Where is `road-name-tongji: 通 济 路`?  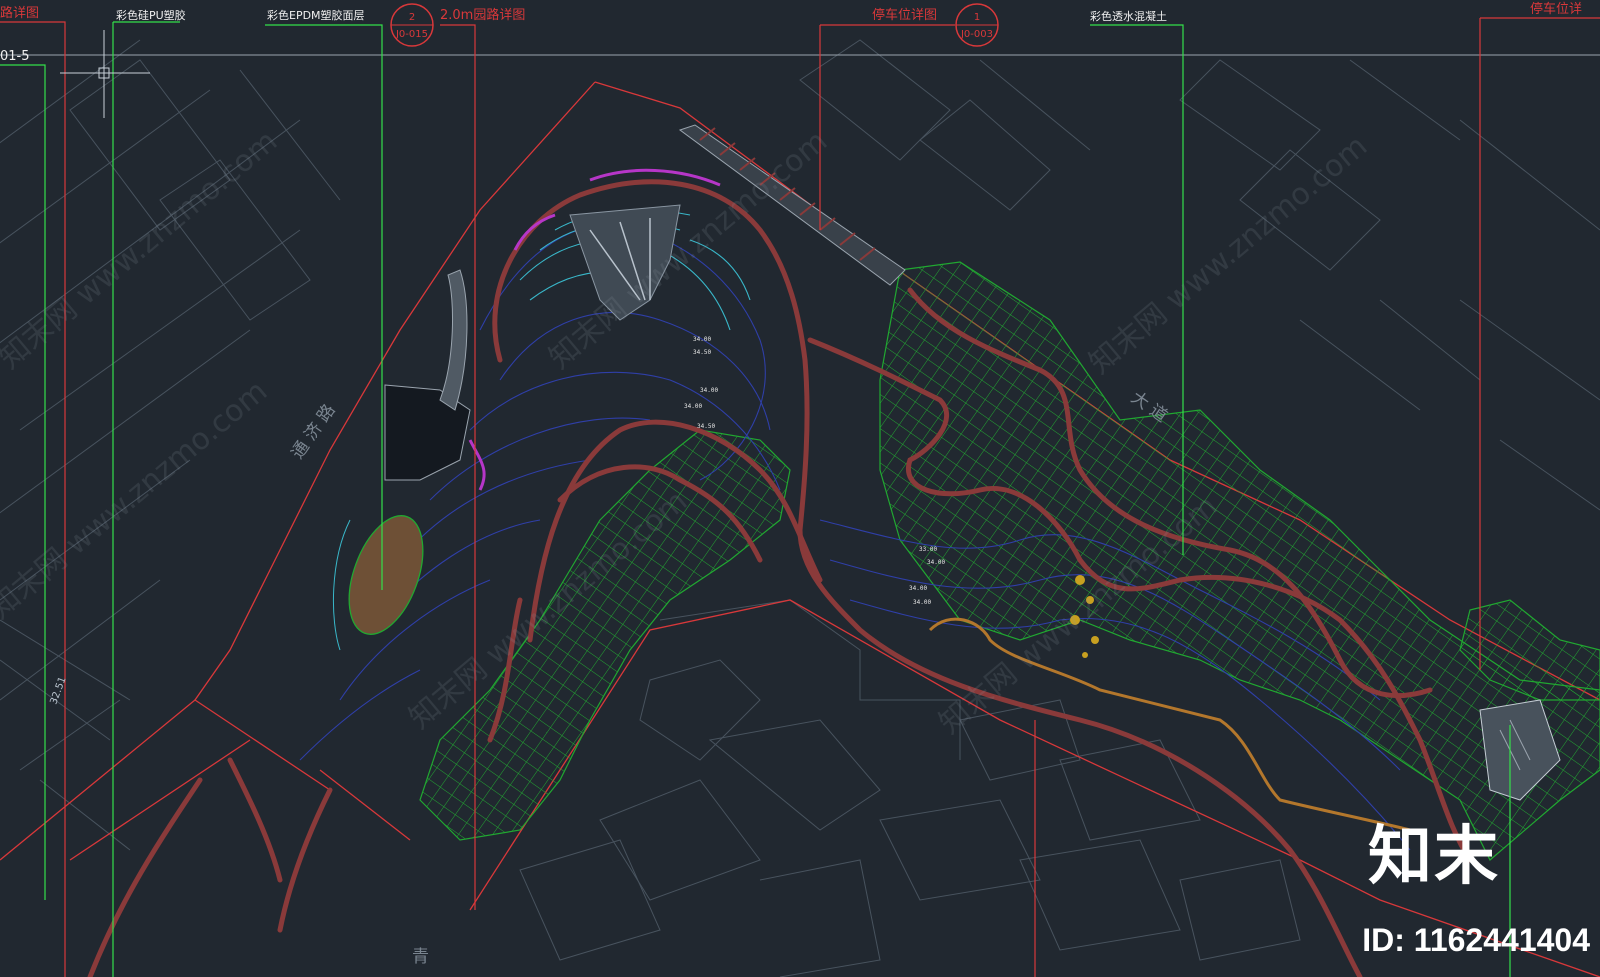 road-name-tongji: 通 济 路 is located at coordinates (314, 432).